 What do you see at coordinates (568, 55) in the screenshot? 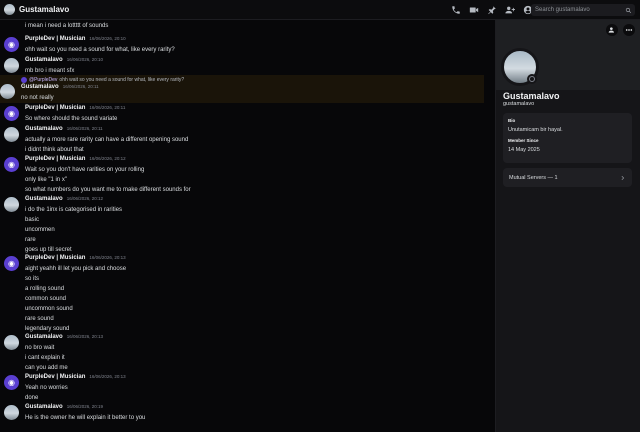
I see `profile-banner` at bounding box center [568, 55].